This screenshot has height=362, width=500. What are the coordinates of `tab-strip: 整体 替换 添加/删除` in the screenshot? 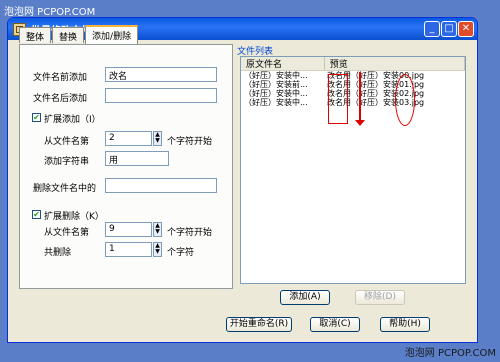 It's located at (79, 34).